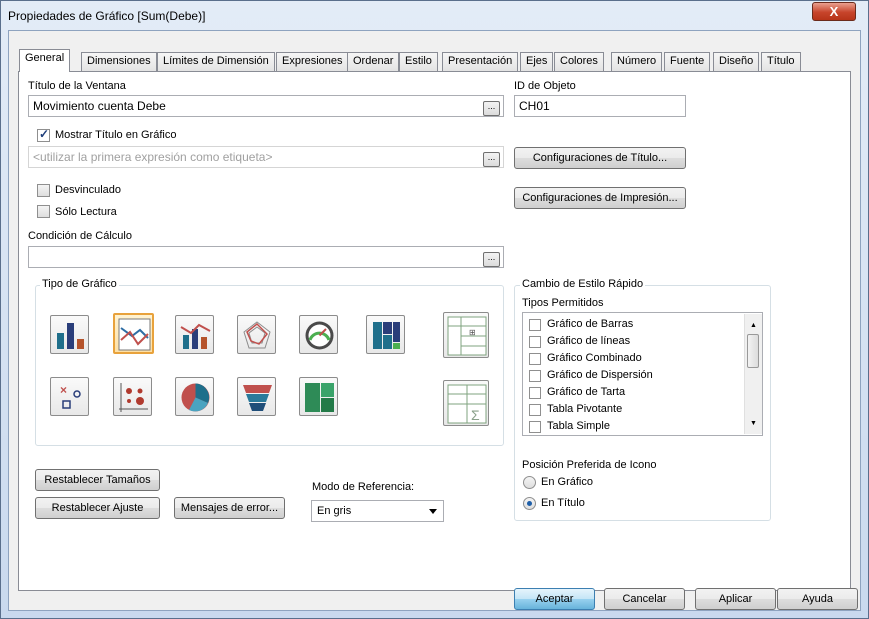 This screenshot has height=619, width=869. Describe the element at coordinates (600, 106) in the screenshot. I see `object-id-input: CH01` at that location.